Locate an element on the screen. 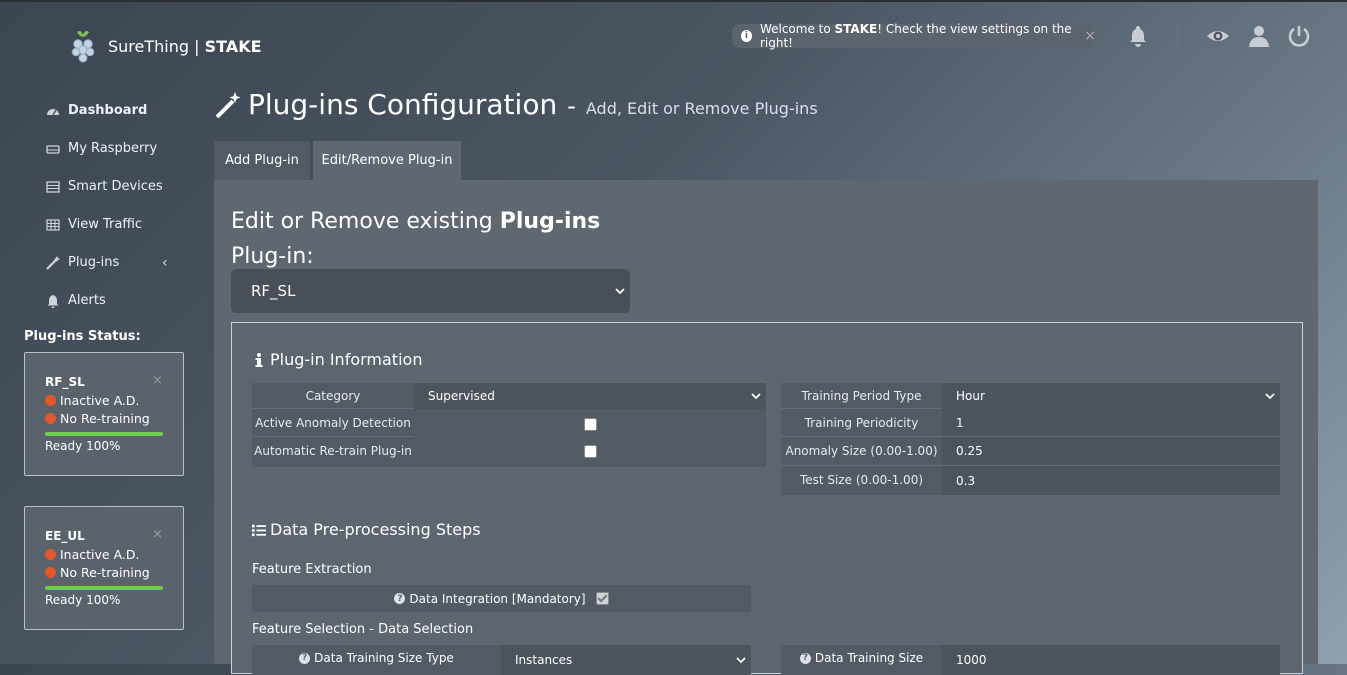  training-size-type-row: ? Data Training Size Type Instances is located at coordinates (501, 660).